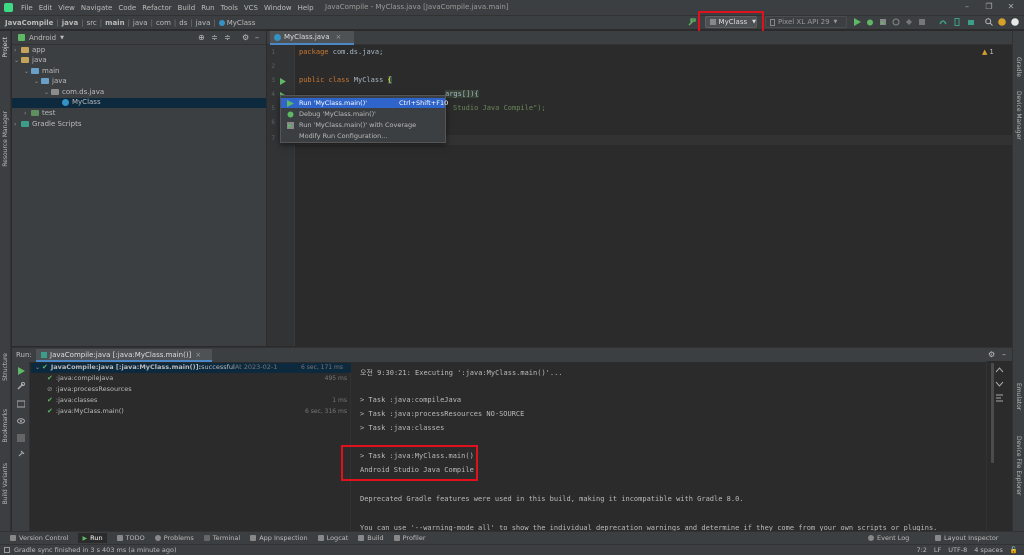  What do you see at coordinates (363, 114) in the screenshot?
I see `popup-debug-item: Debug 'MyClass.main()'` at bounding box center [363, 114].